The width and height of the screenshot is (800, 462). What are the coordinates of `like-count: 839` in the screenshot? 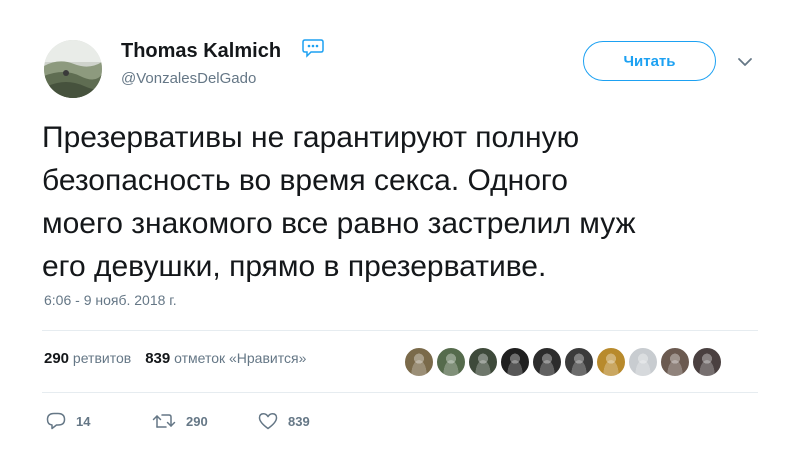 It's located at (299, 421).